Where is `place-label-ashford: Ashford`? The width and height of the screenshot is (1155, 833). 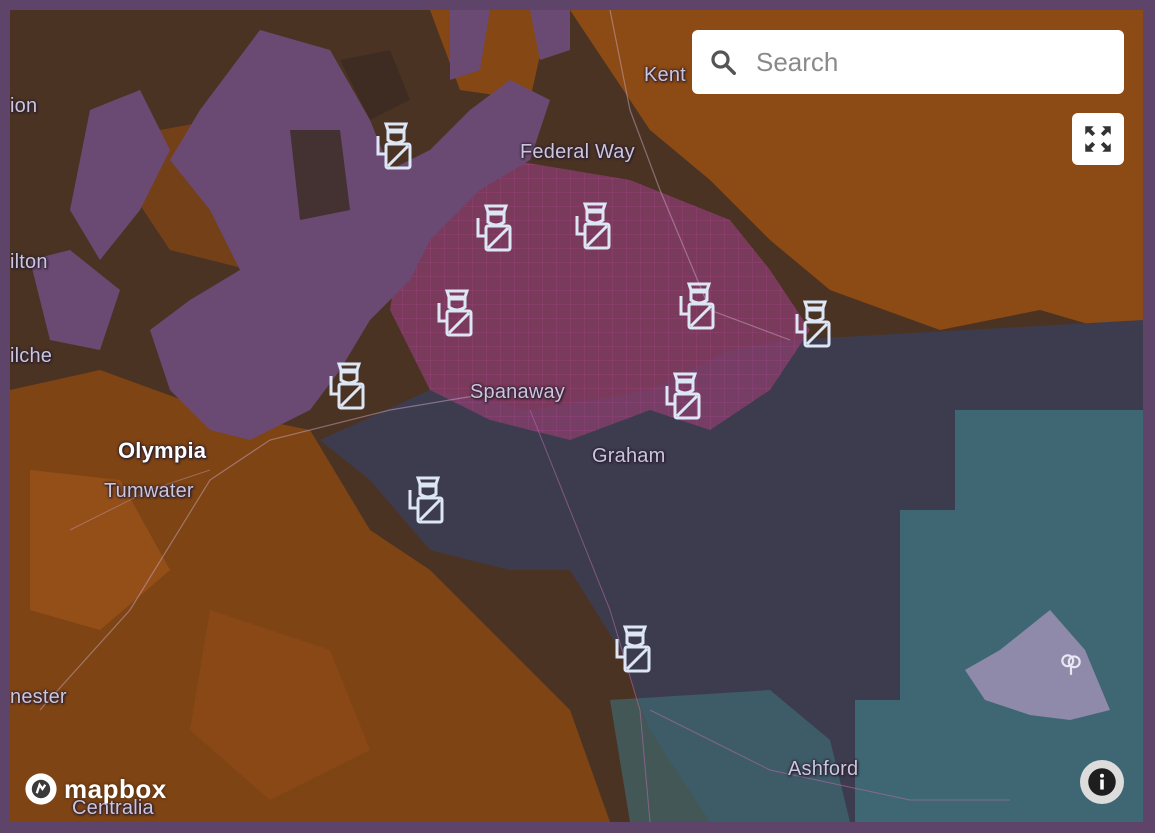
place-label-ashford: Ashford is located at coordinates (823, 769).